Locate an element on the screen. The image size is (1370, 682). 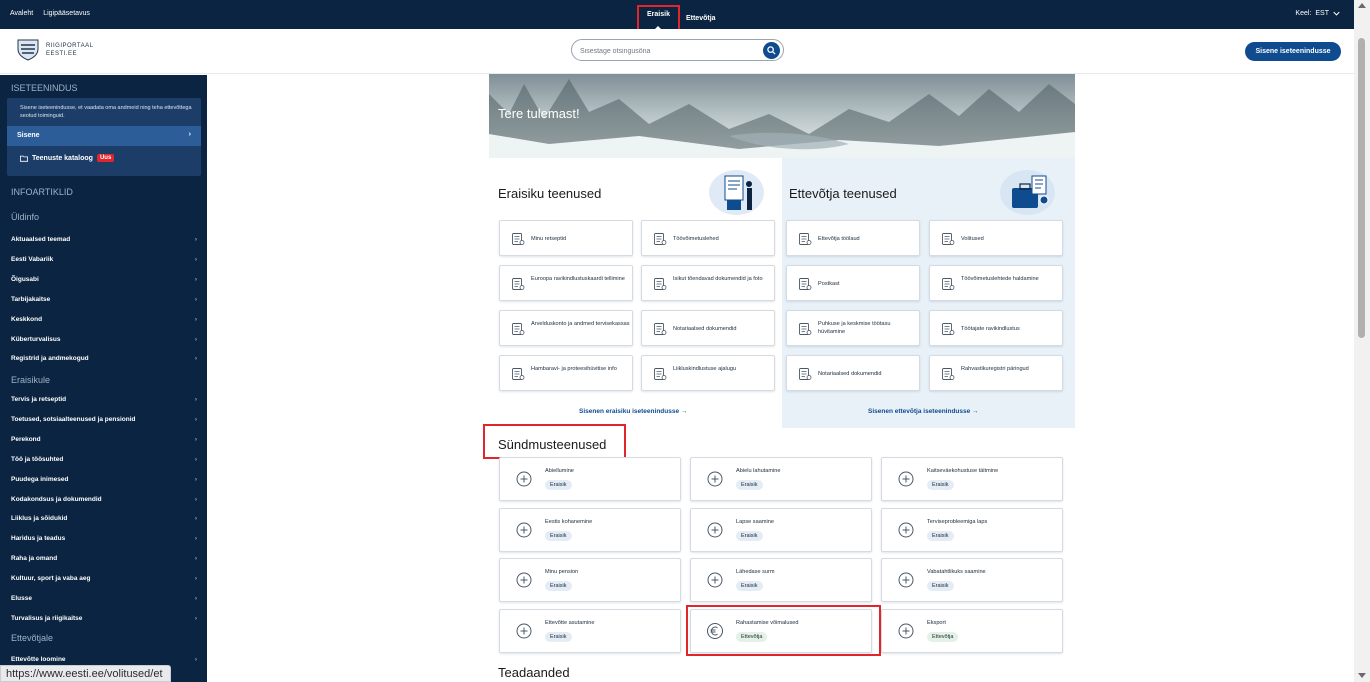
sidebar-item: Kodakondsus ja dokumendid › is located at coordinates (106, 499).